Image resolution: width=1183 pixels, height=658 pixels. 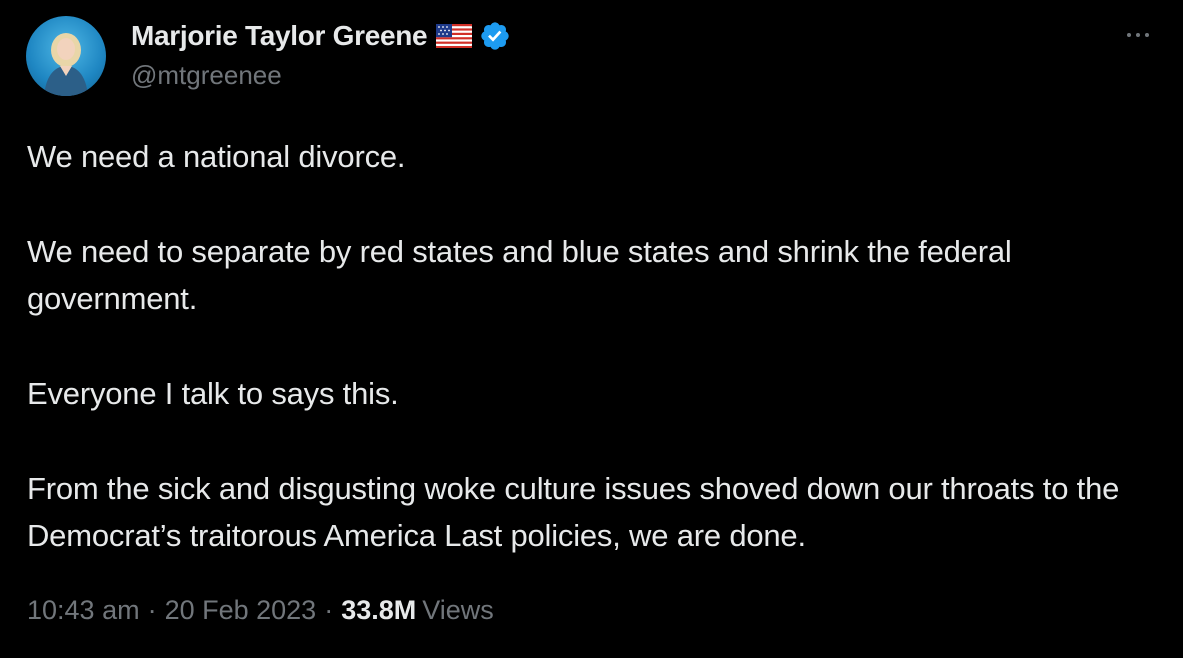 I want to click on handle: @mtgreenee, so click(x=321, y=75).